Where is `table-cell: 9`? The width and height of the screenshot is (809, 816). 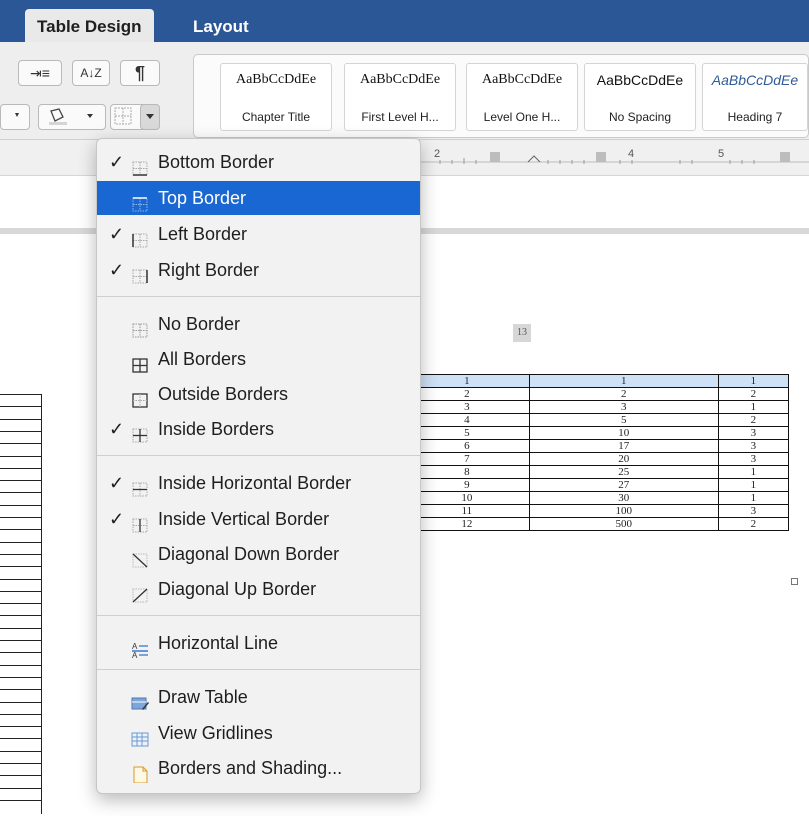
table-cell: 9 is located at coordinates (467, 485).